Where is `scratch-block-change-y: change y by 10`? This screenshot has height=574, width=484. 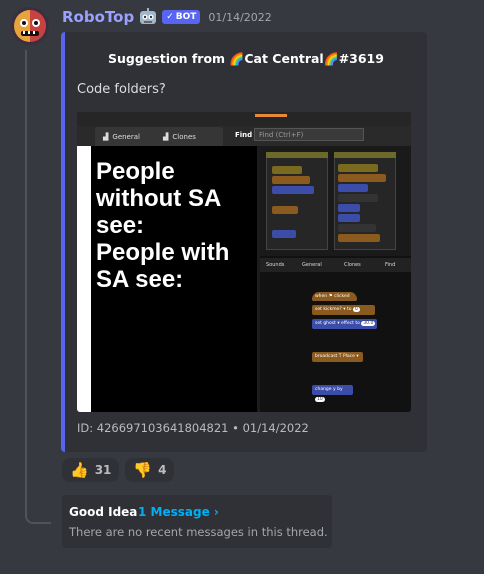
scratch-block-change-y: change y by 10 is located at coordinates (332, 393).